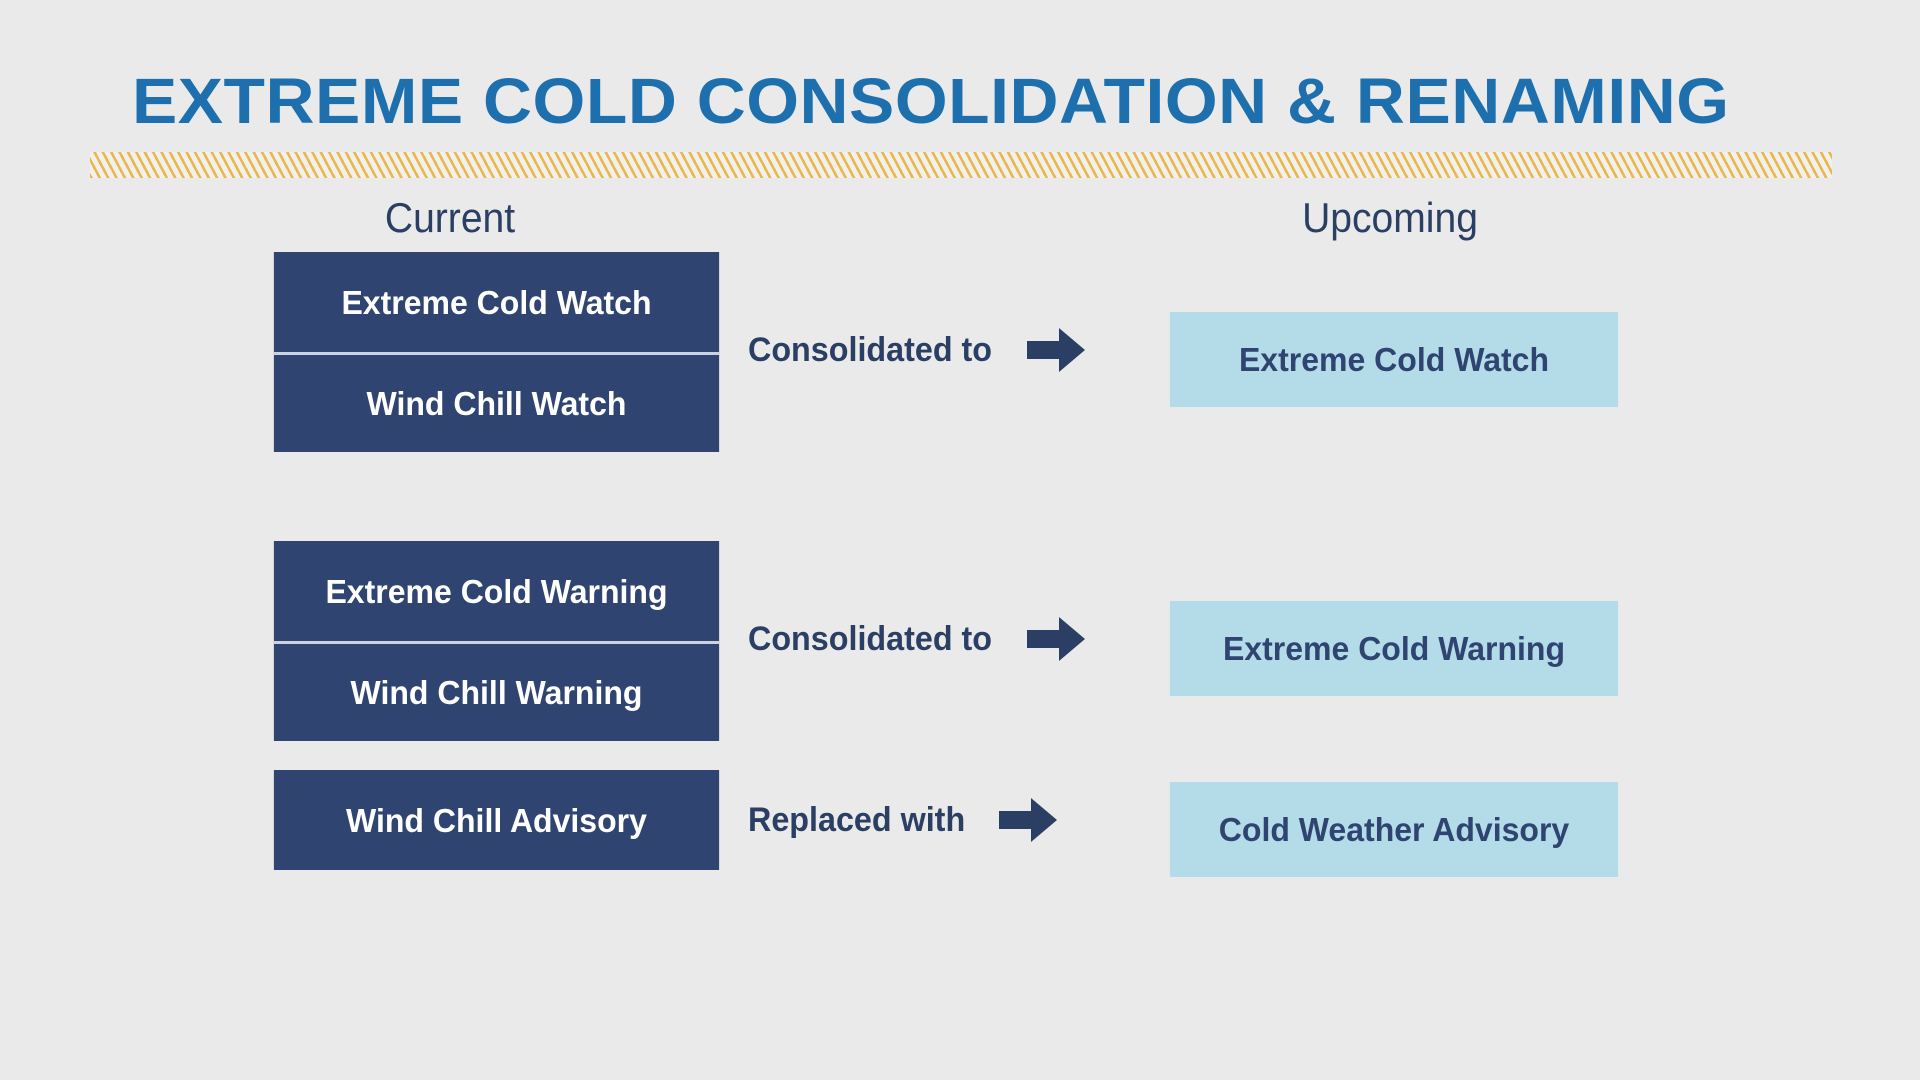 The width and height of the screenshot is (1920, 1080). I want to click on current-product-stack: Extreme Cold Warning Wind Chill Warning, so click(496, 641).